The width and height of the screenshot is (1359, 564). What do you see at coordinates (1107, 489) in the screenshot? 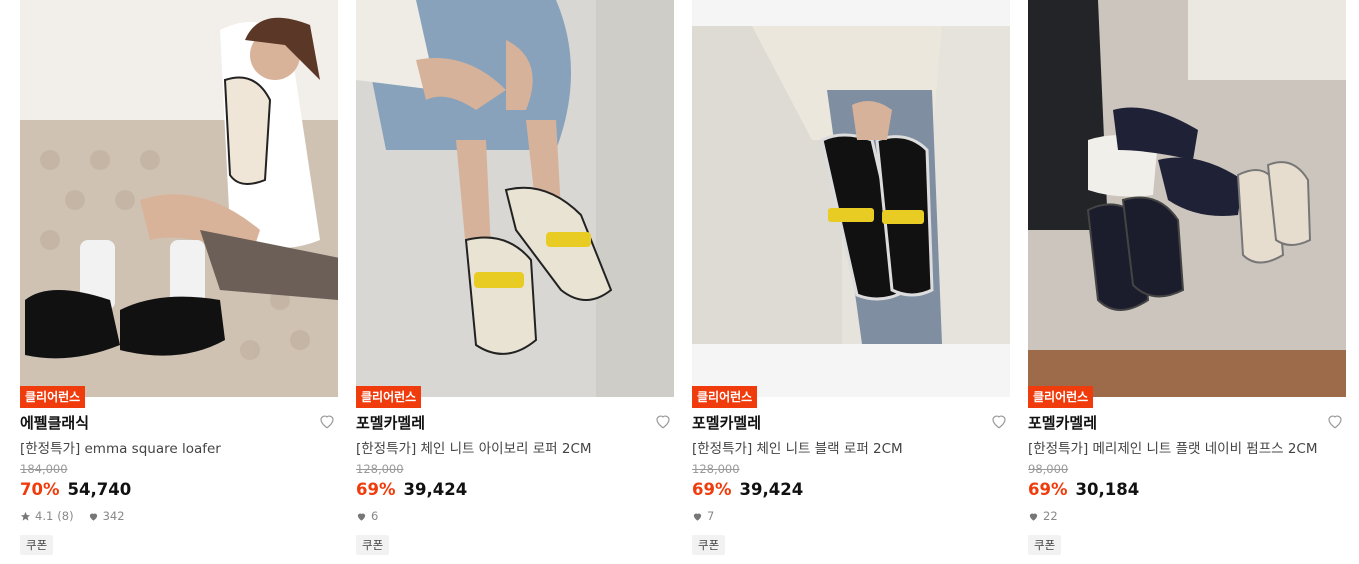
I see `sale-price: 30,184` at bounding box center [1107, 489].